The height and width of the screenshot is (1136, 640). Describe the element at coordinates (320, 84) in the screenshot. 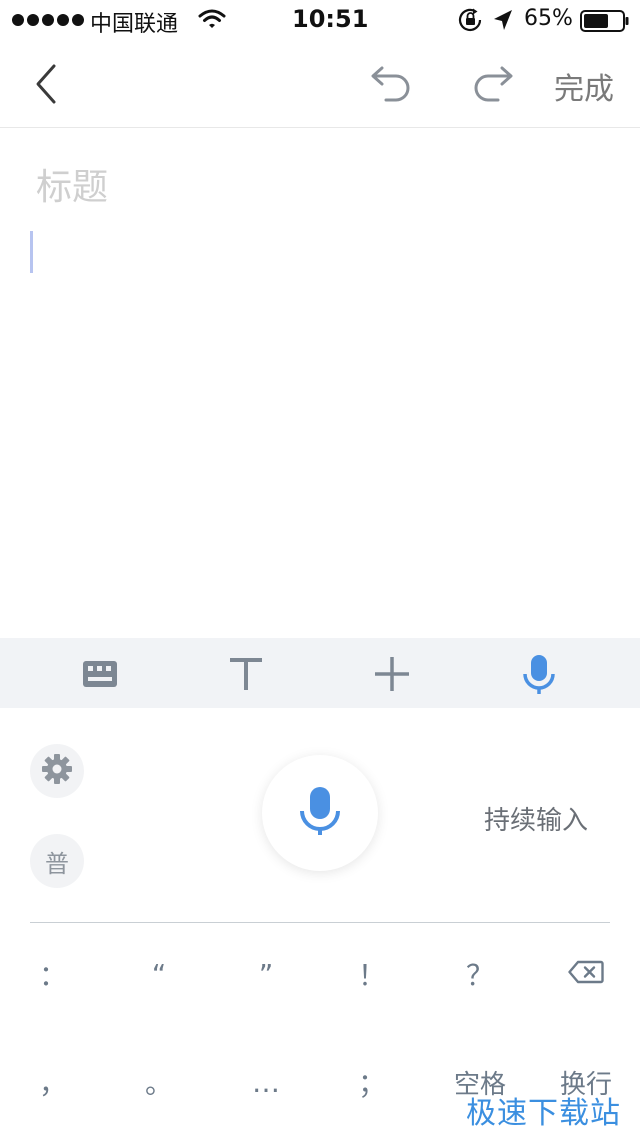

I see `navigation-bar: 完成` at that location.